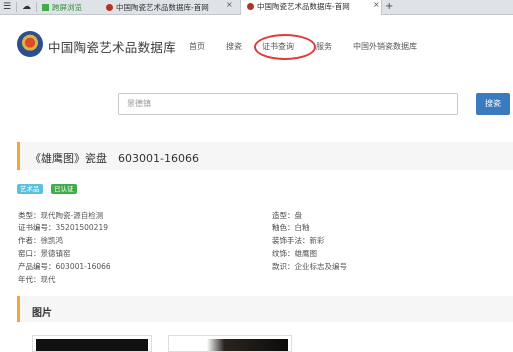  I want to click on search-button: 搜瓷, so click(493, 104).